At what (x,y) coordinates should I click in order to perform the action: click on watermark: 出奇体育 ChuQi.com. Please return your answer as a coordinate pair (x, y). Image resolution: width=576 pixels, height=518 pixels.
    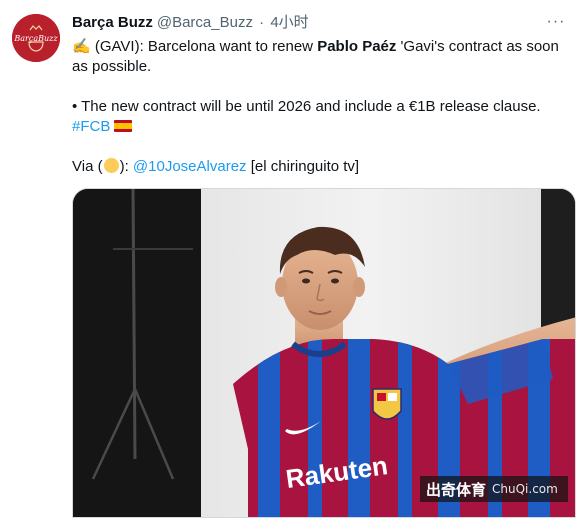
    Looking at the image, I should click on (494, 489).